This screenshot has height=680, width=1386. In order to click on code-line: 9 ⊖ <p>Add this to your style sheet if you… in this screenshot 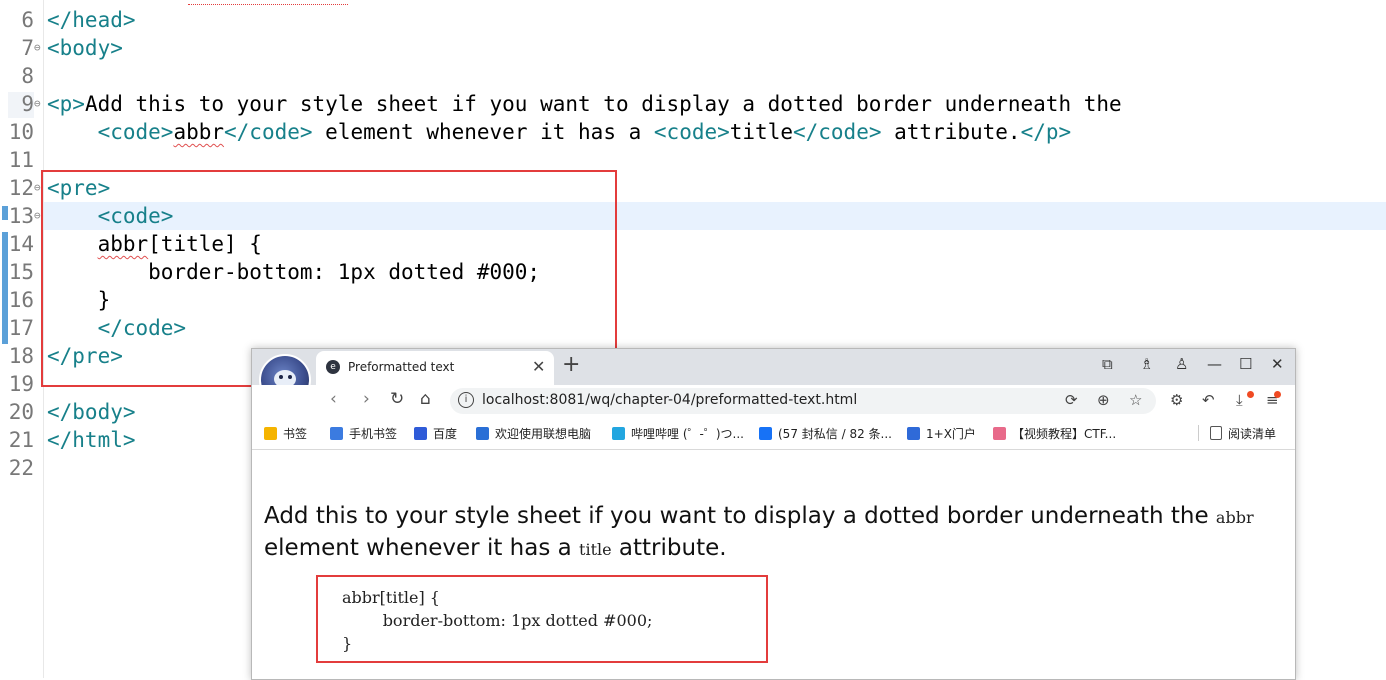, I will do `click(693, 104)`.